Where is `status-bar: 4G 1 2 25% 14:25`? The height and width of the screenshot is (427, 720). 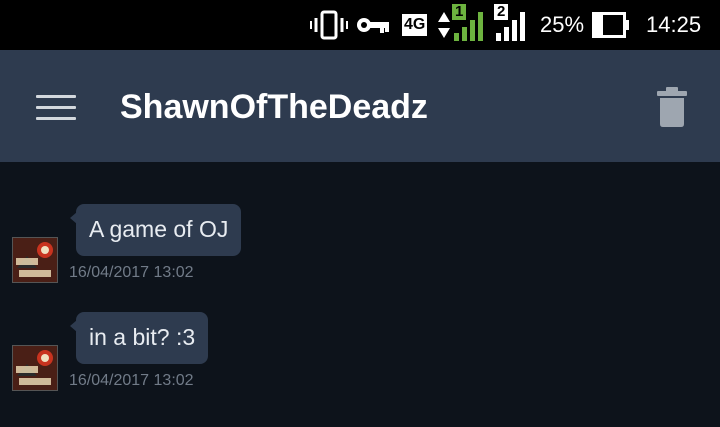
status-bar: 4G 1 2 25% 14:25 is located at coordinates (360, 25).